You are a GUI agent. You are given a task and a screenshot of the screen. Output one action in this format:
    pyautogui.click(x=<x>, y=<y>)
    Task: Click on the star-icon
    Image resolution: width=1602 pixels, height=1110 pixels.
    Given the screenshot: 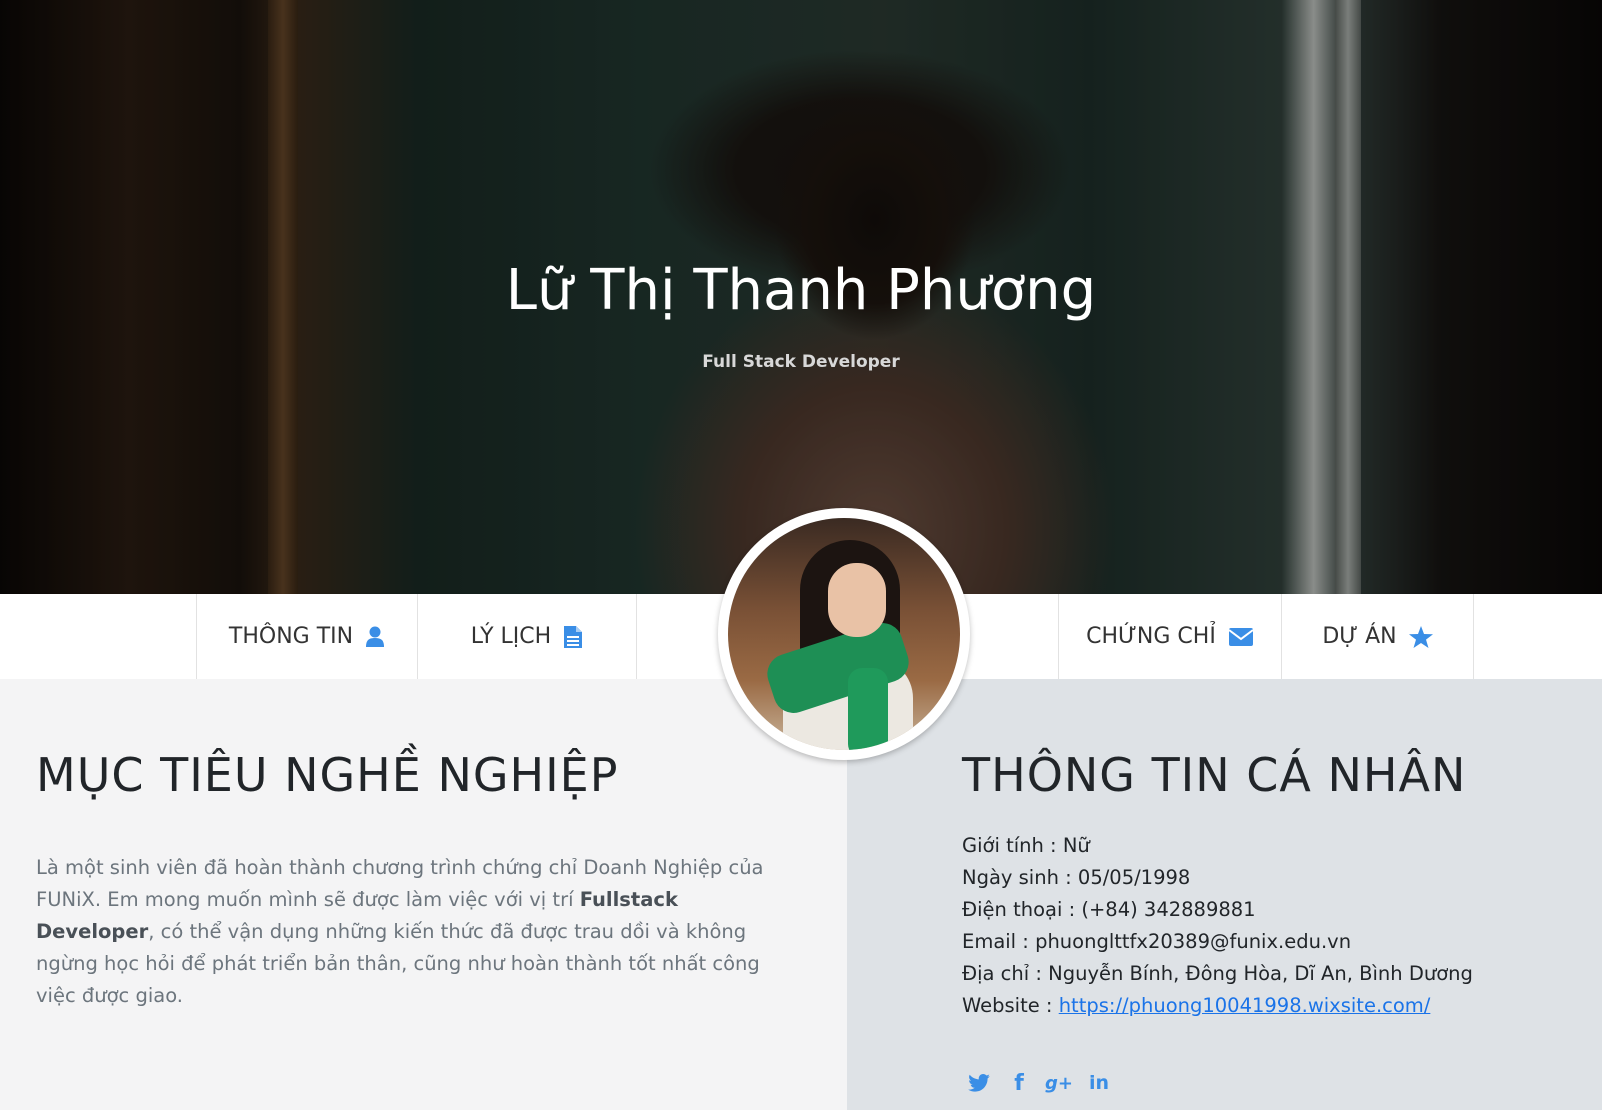 What is the action you would take?
    pyautogui.click(x=1420, y=636)
    